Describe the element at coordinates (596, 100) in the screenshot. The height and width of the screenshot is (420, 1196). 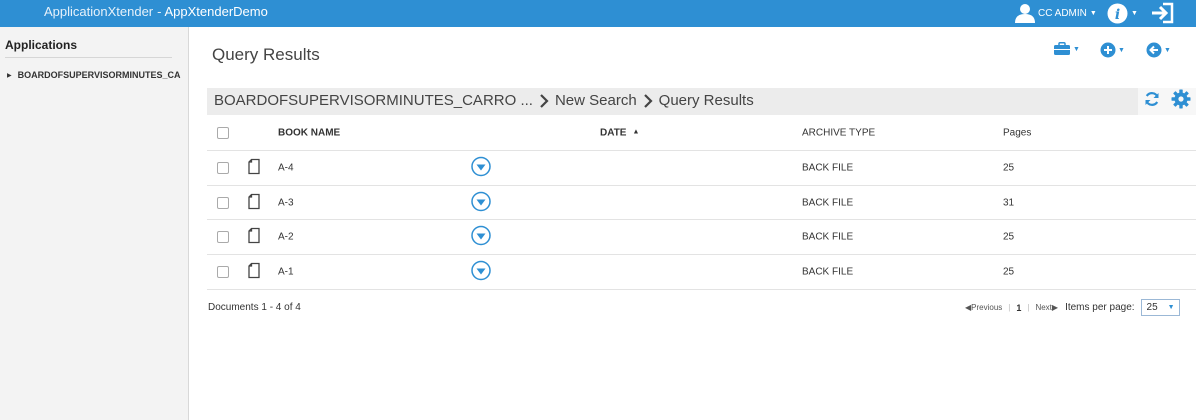
I see `breadcrumb-new-search: New Search` at that location.